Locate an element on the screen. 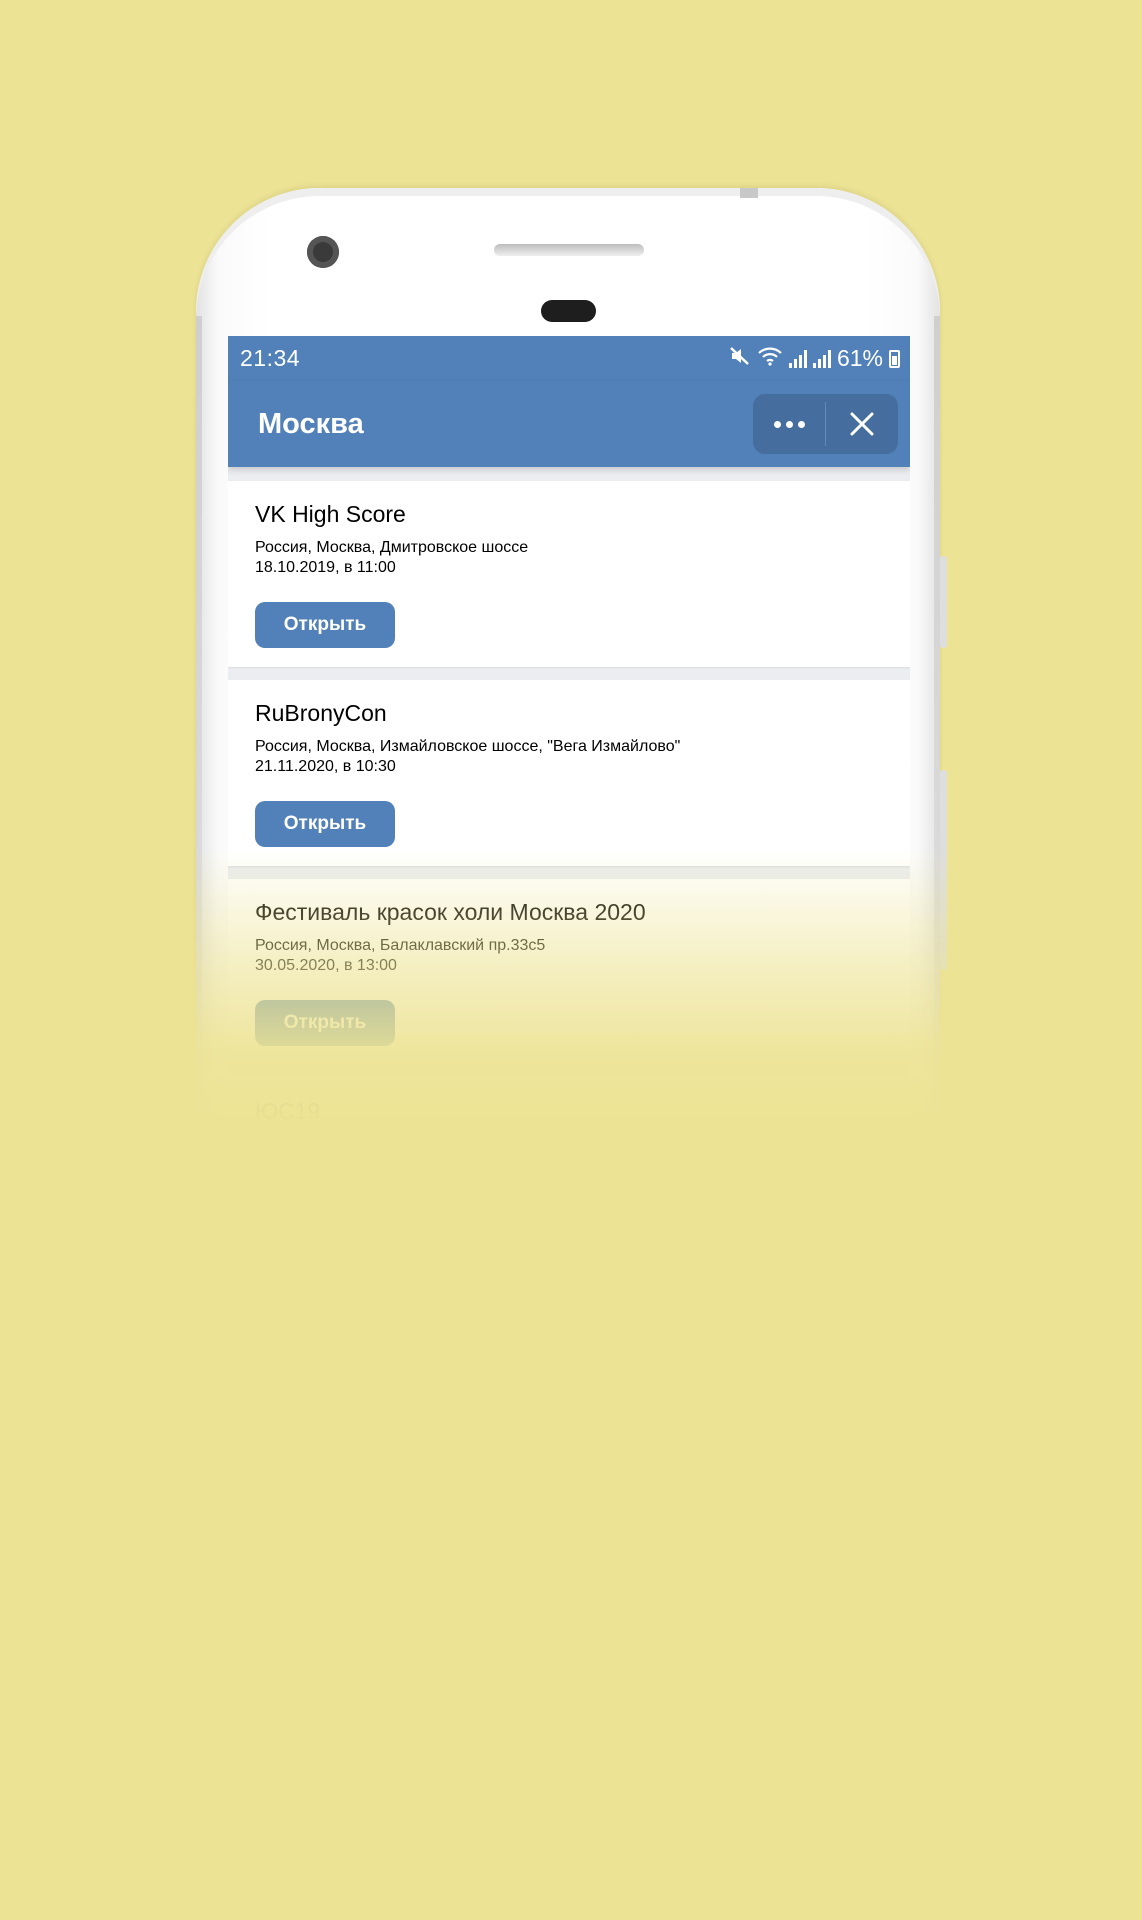  more-button is located at coordinates (789, 424).